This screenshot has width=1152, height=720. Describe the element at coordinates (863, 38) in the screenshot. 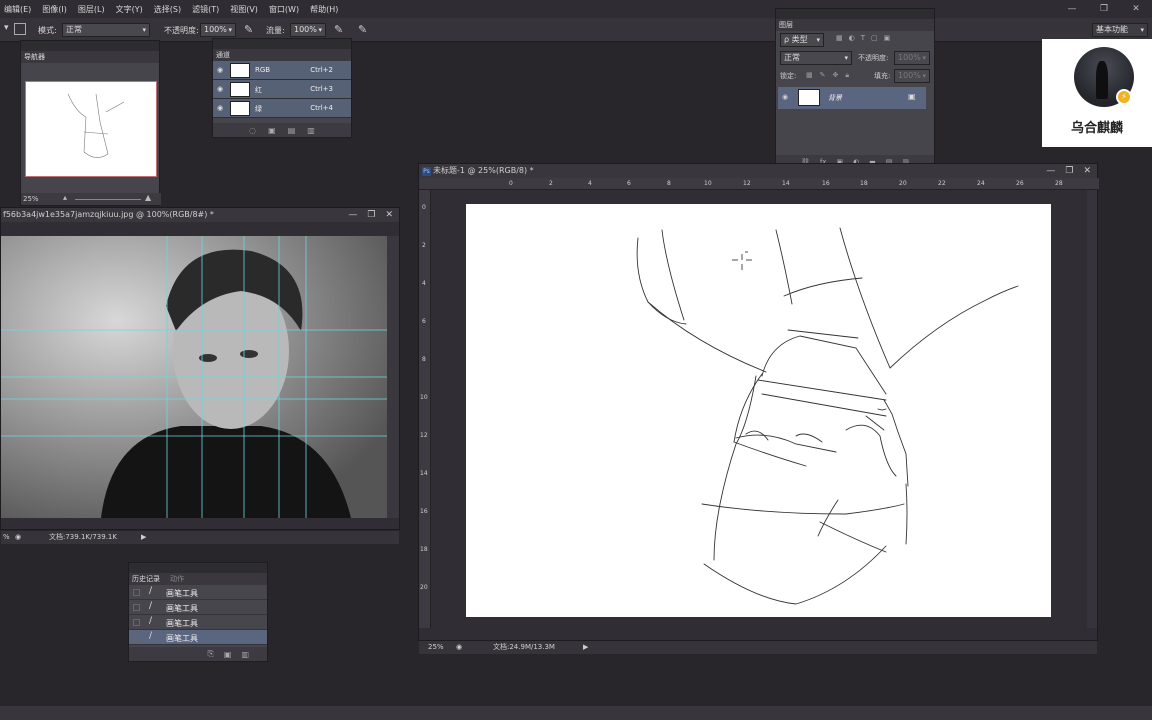

I see `type-filter-icon: T` at that location.